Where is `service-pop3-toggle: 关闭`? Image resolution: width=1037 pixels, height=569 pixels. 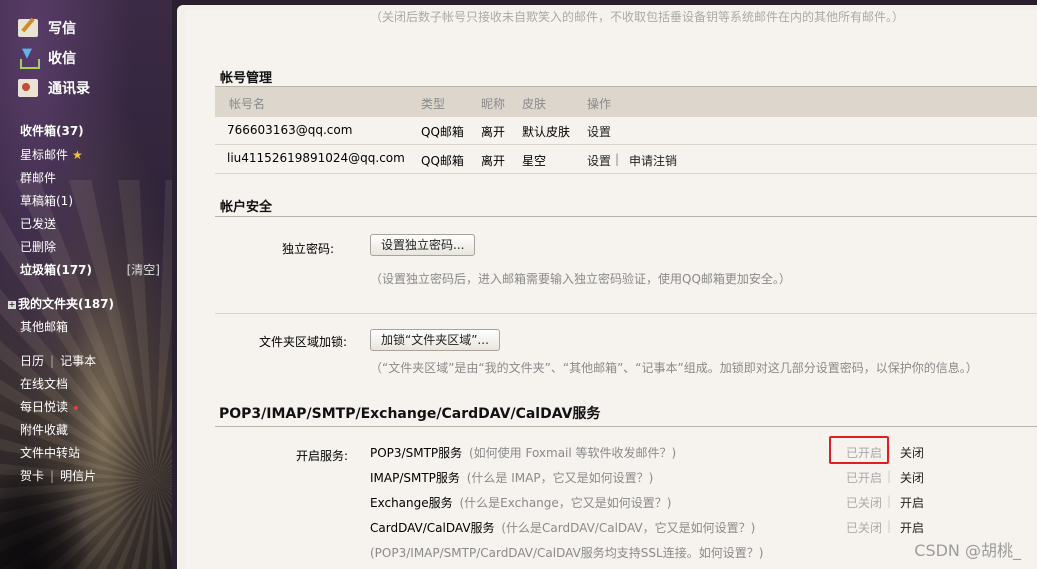
service-pop3-toggle: 关闭 is located at coordinates (912, 452).